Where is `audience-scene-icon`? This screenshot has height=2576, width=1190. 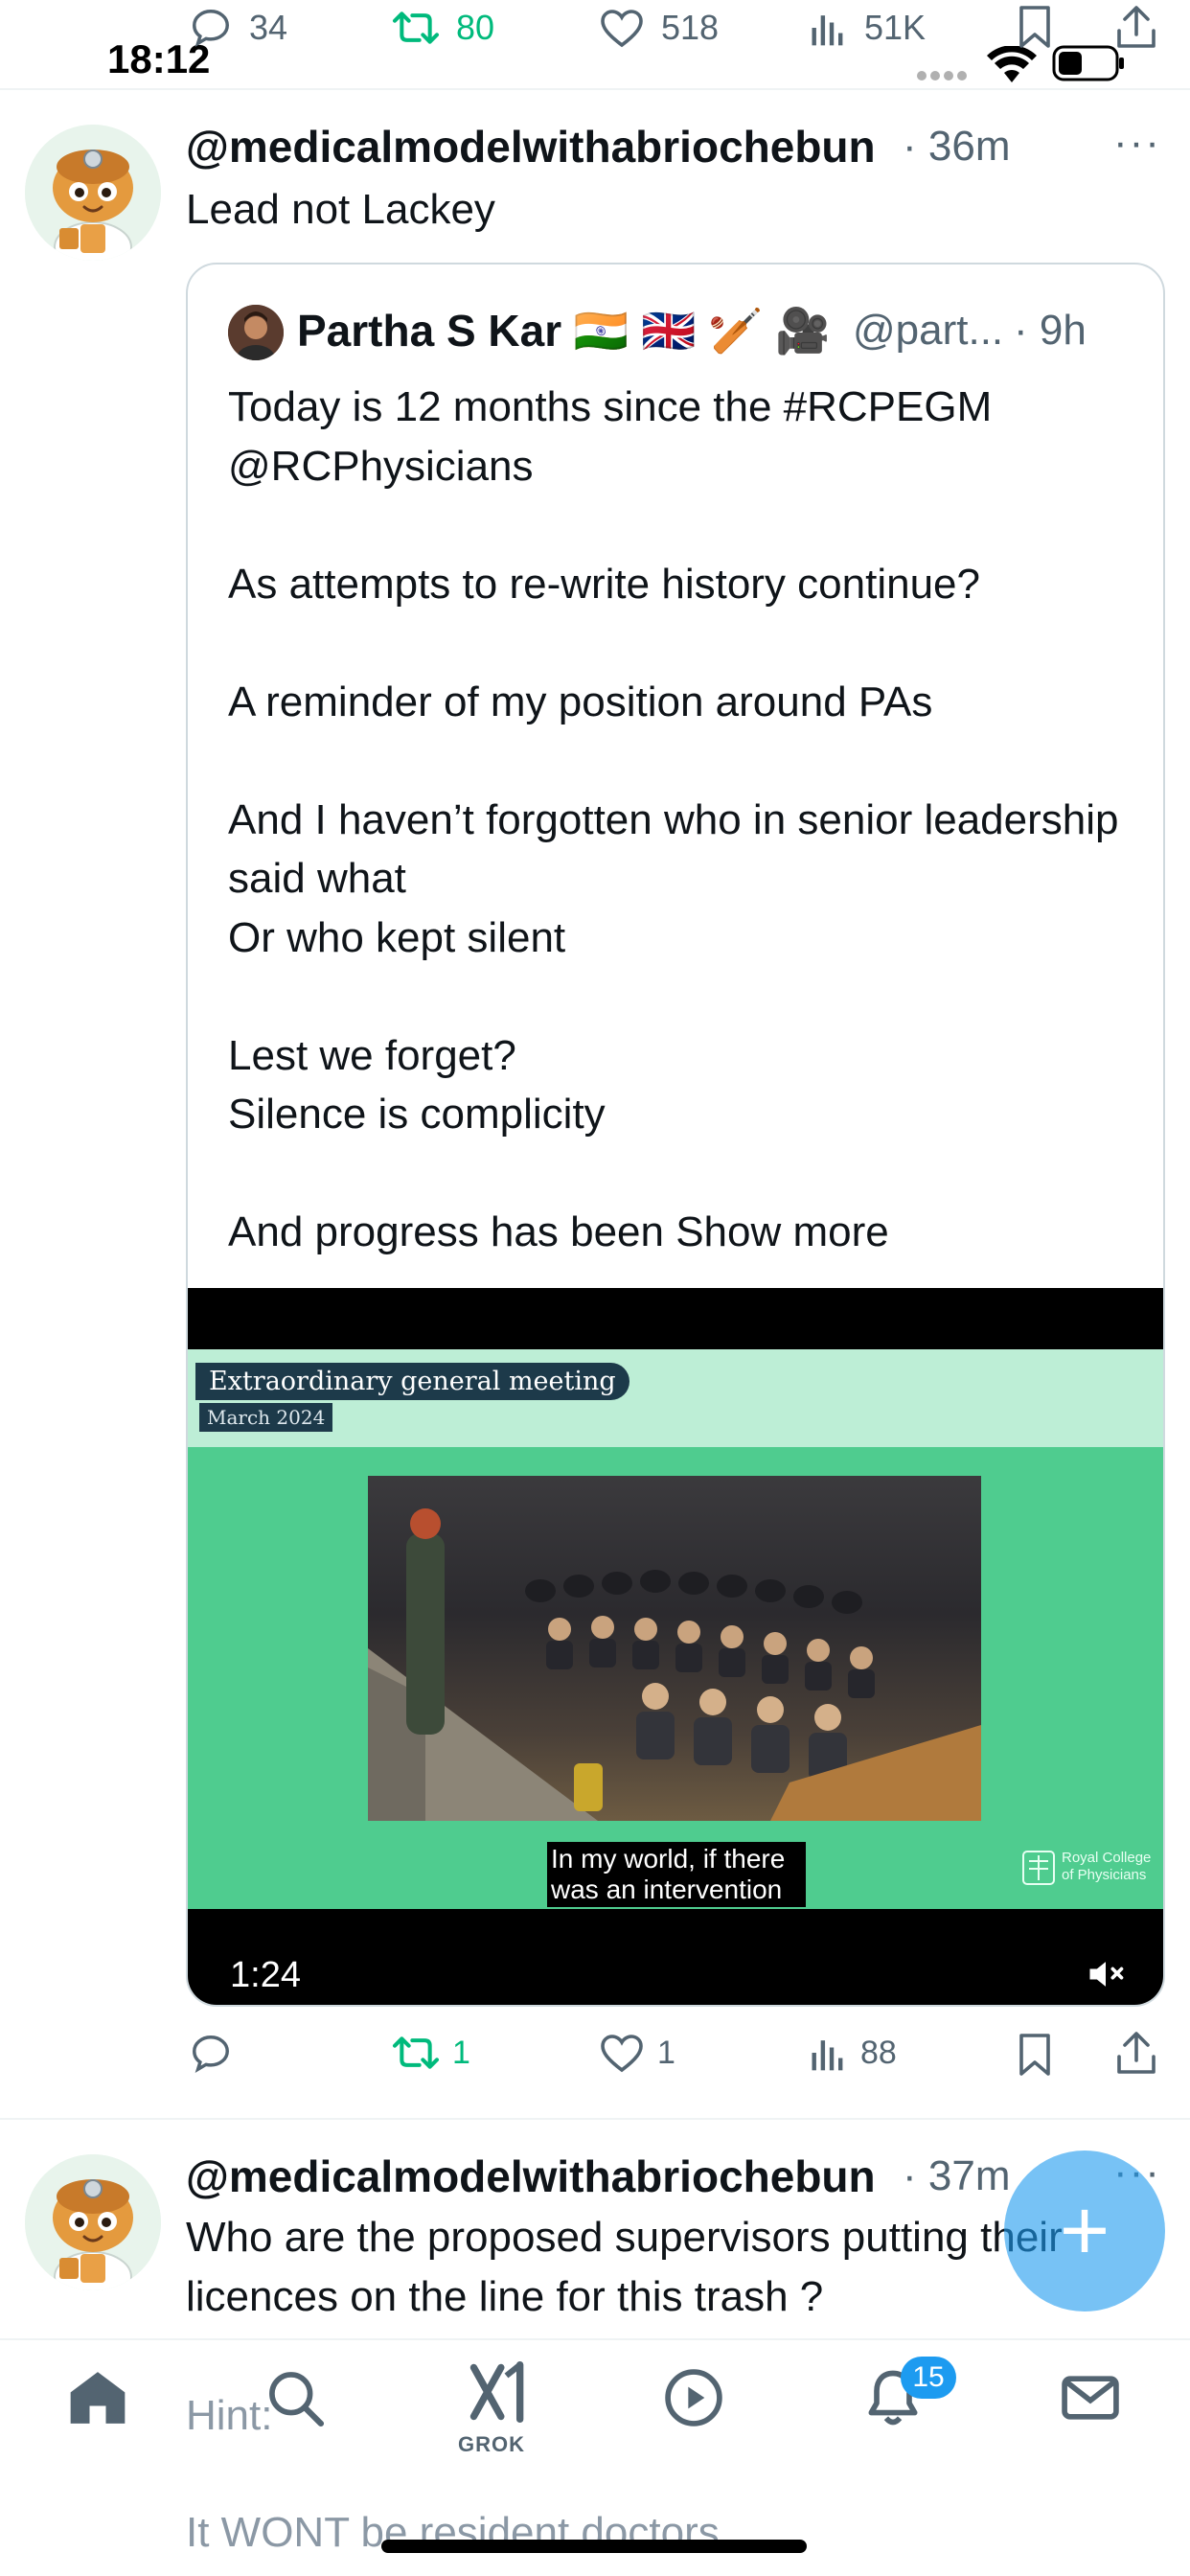
audience-scene-icon is located at coordinates (674, 1664).